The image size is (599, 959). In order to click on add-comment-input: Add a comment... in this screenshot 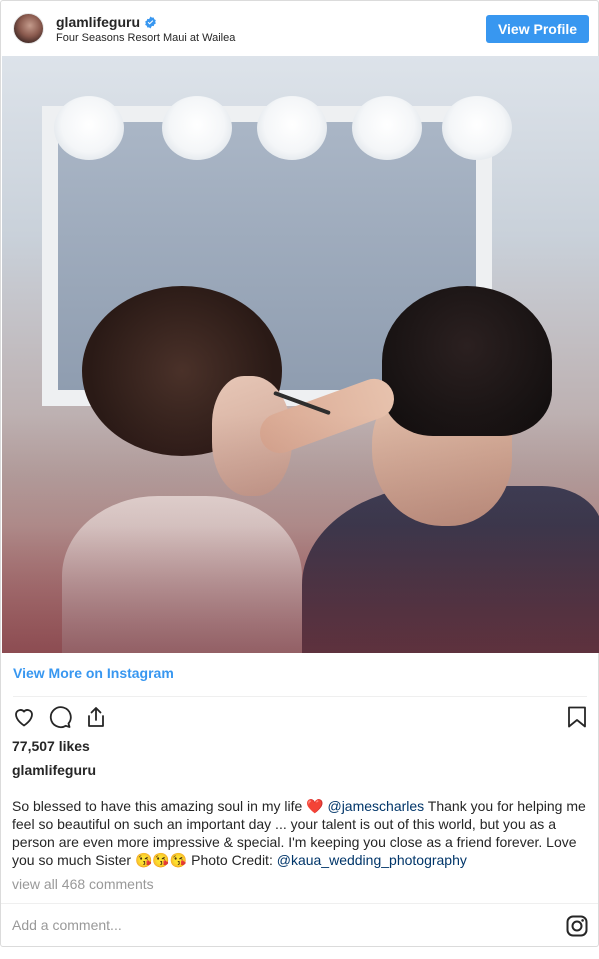, I will do `click(67, 925)`.